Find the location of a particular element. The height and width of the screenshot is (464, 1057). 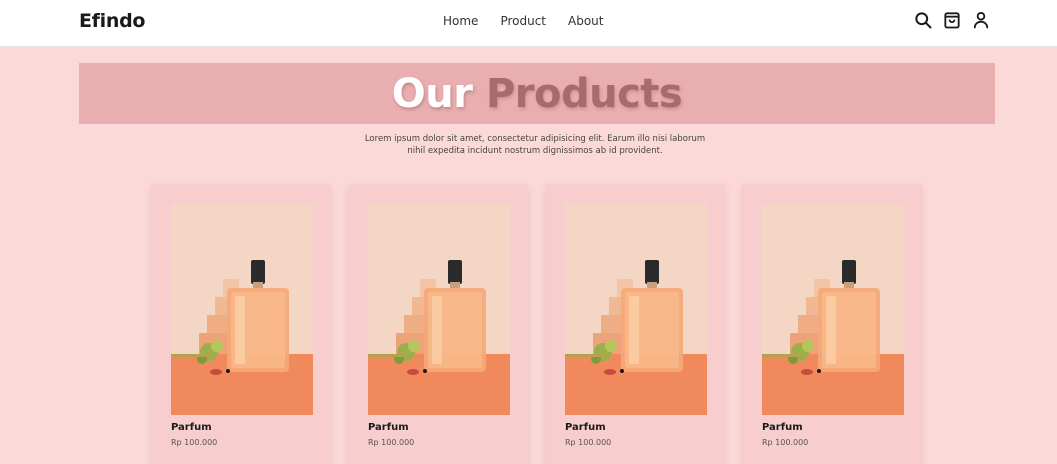

nav-icons is located at coordinates (952, 20).